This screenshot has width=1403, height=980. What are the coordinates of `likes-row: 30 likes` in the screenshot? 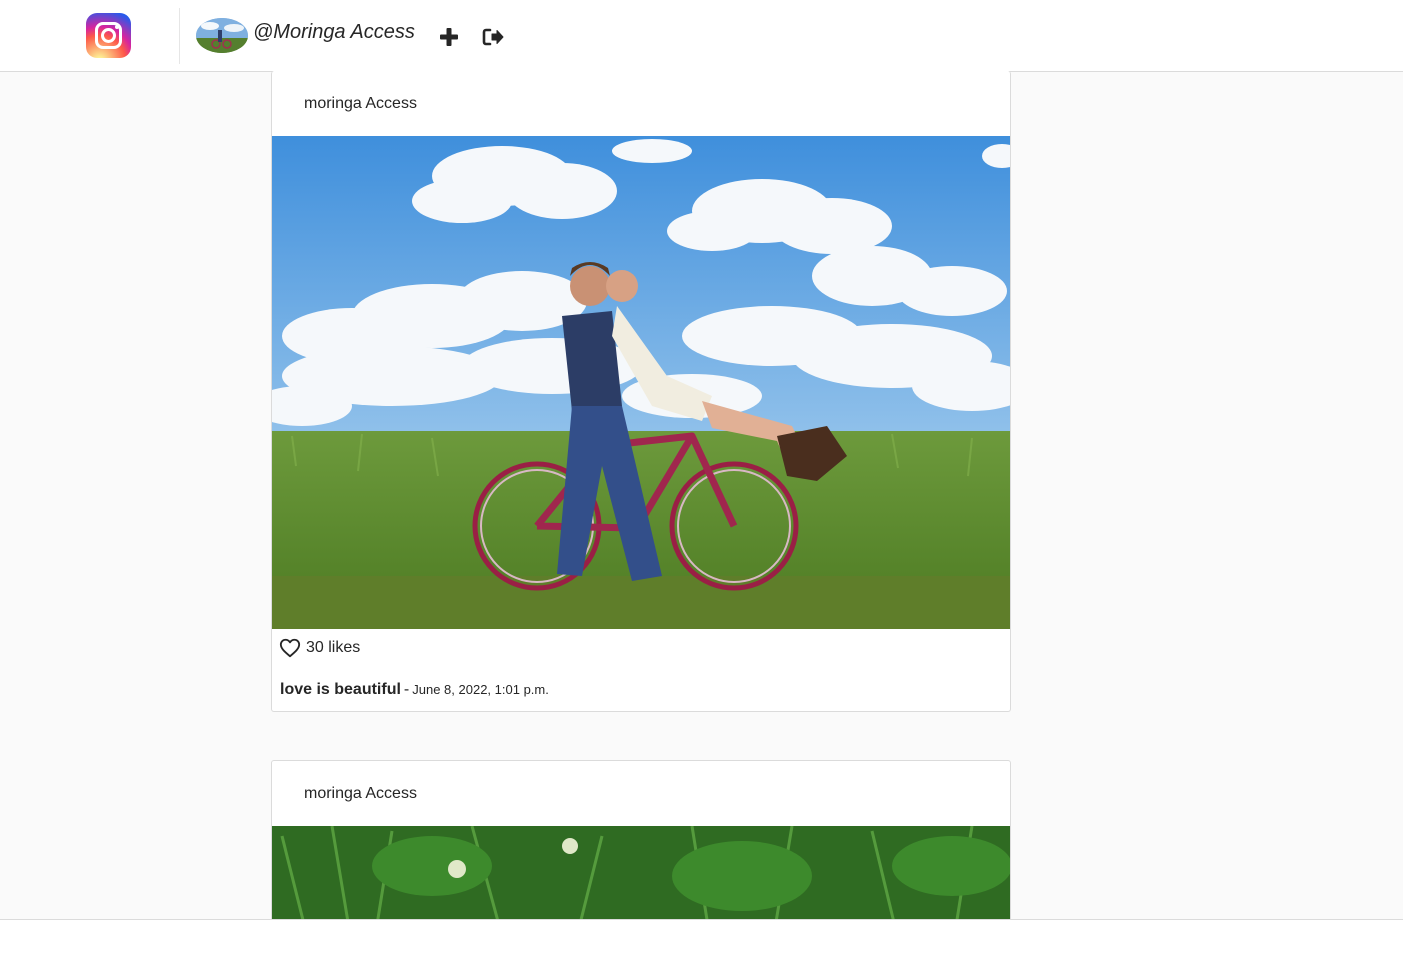 It's located at (319, 648).